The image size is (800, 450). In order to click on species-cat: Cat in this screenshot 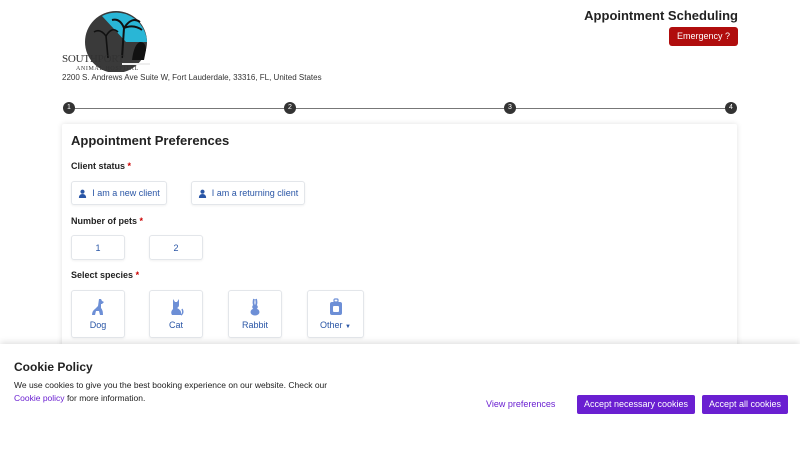, I will do `click(176, 314)`.